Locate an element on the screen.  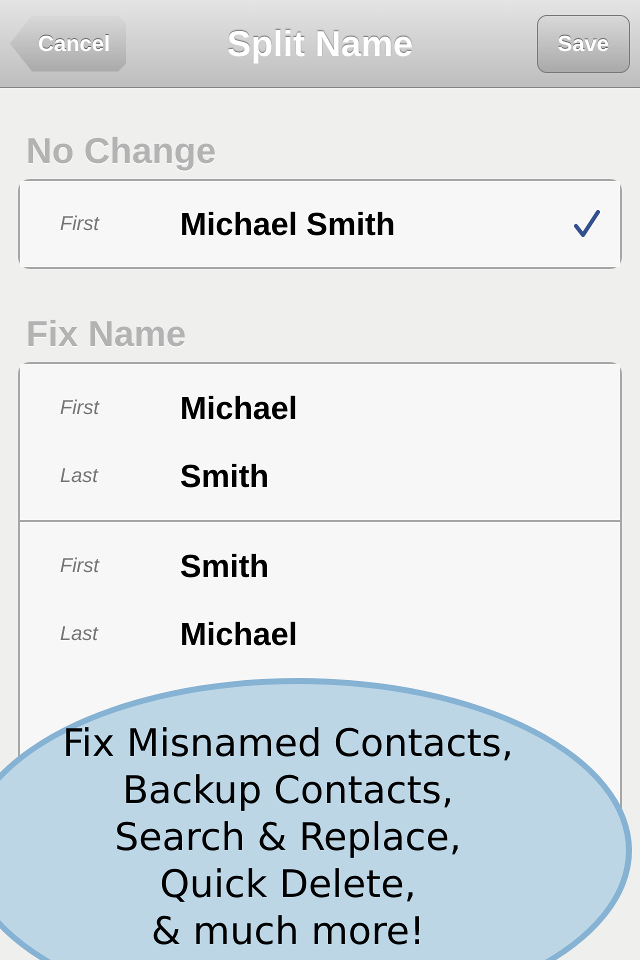
section-title: Fix Name is located at coordinates (107, 334).